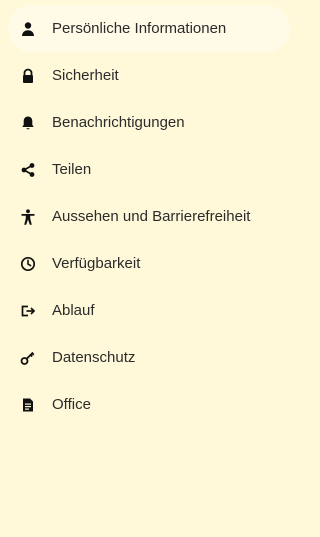  I want to click on person-icon, so click(28, 29).